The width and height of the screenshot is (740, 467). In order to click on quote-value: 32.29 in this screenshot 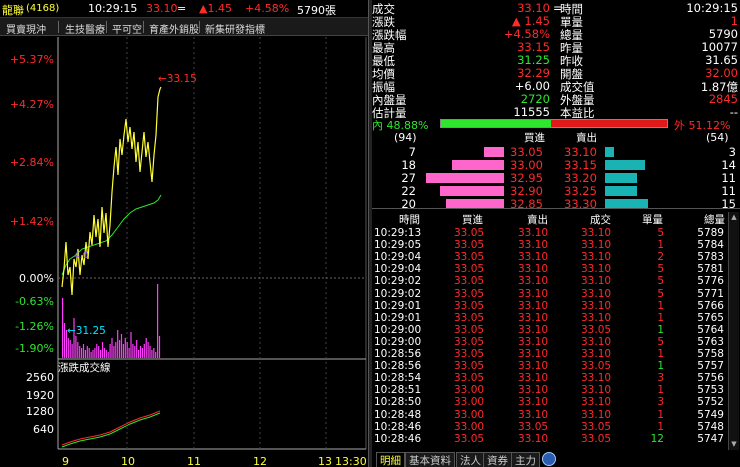, I will do `click(533, 73)`.